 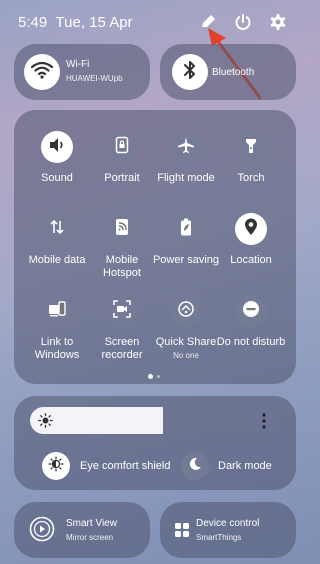 I want to click on smart-view-icon, so click(x=42, y=531).